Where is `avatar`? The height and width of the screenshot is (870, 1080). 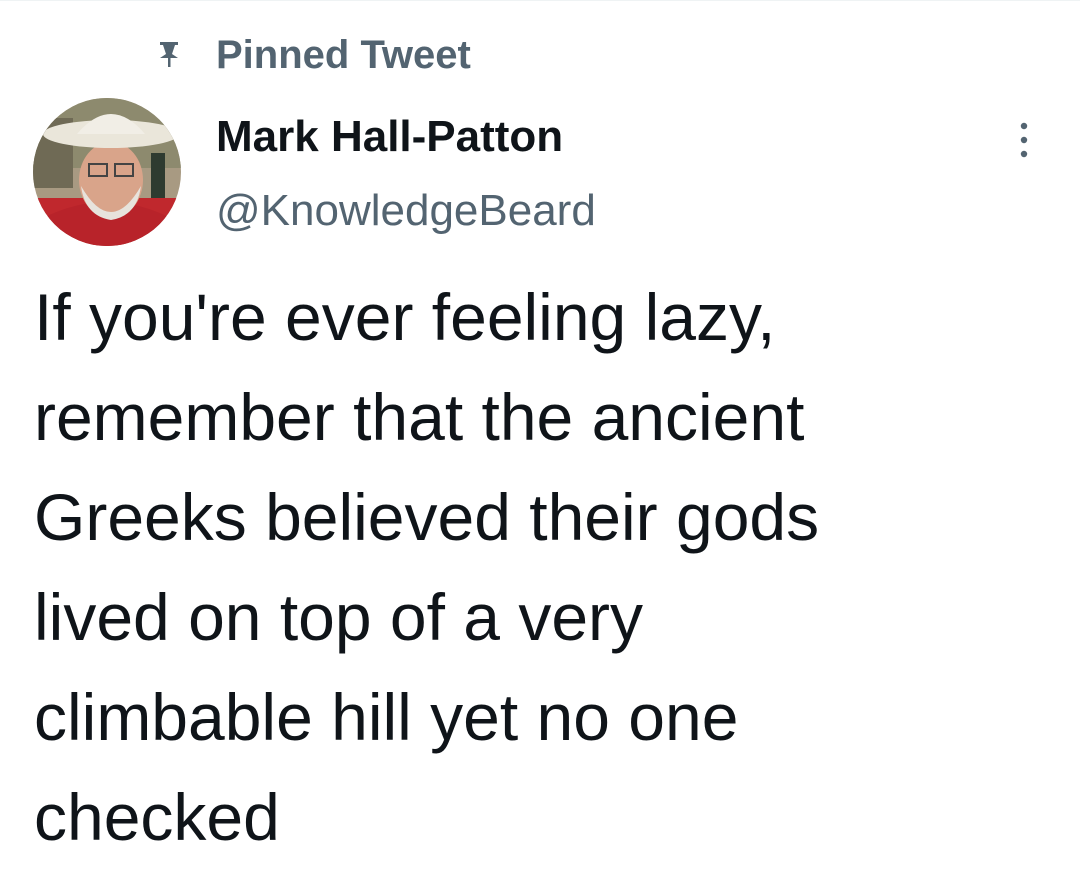 avatar is located at coordinates (107, 172).